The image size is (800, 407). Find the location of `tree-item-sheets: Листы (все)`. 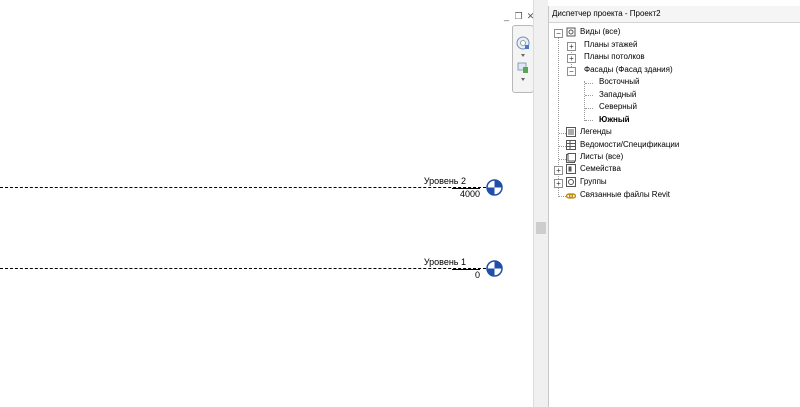

tree-item-sheets: Листы (все) is located at coordinates (601, 157).